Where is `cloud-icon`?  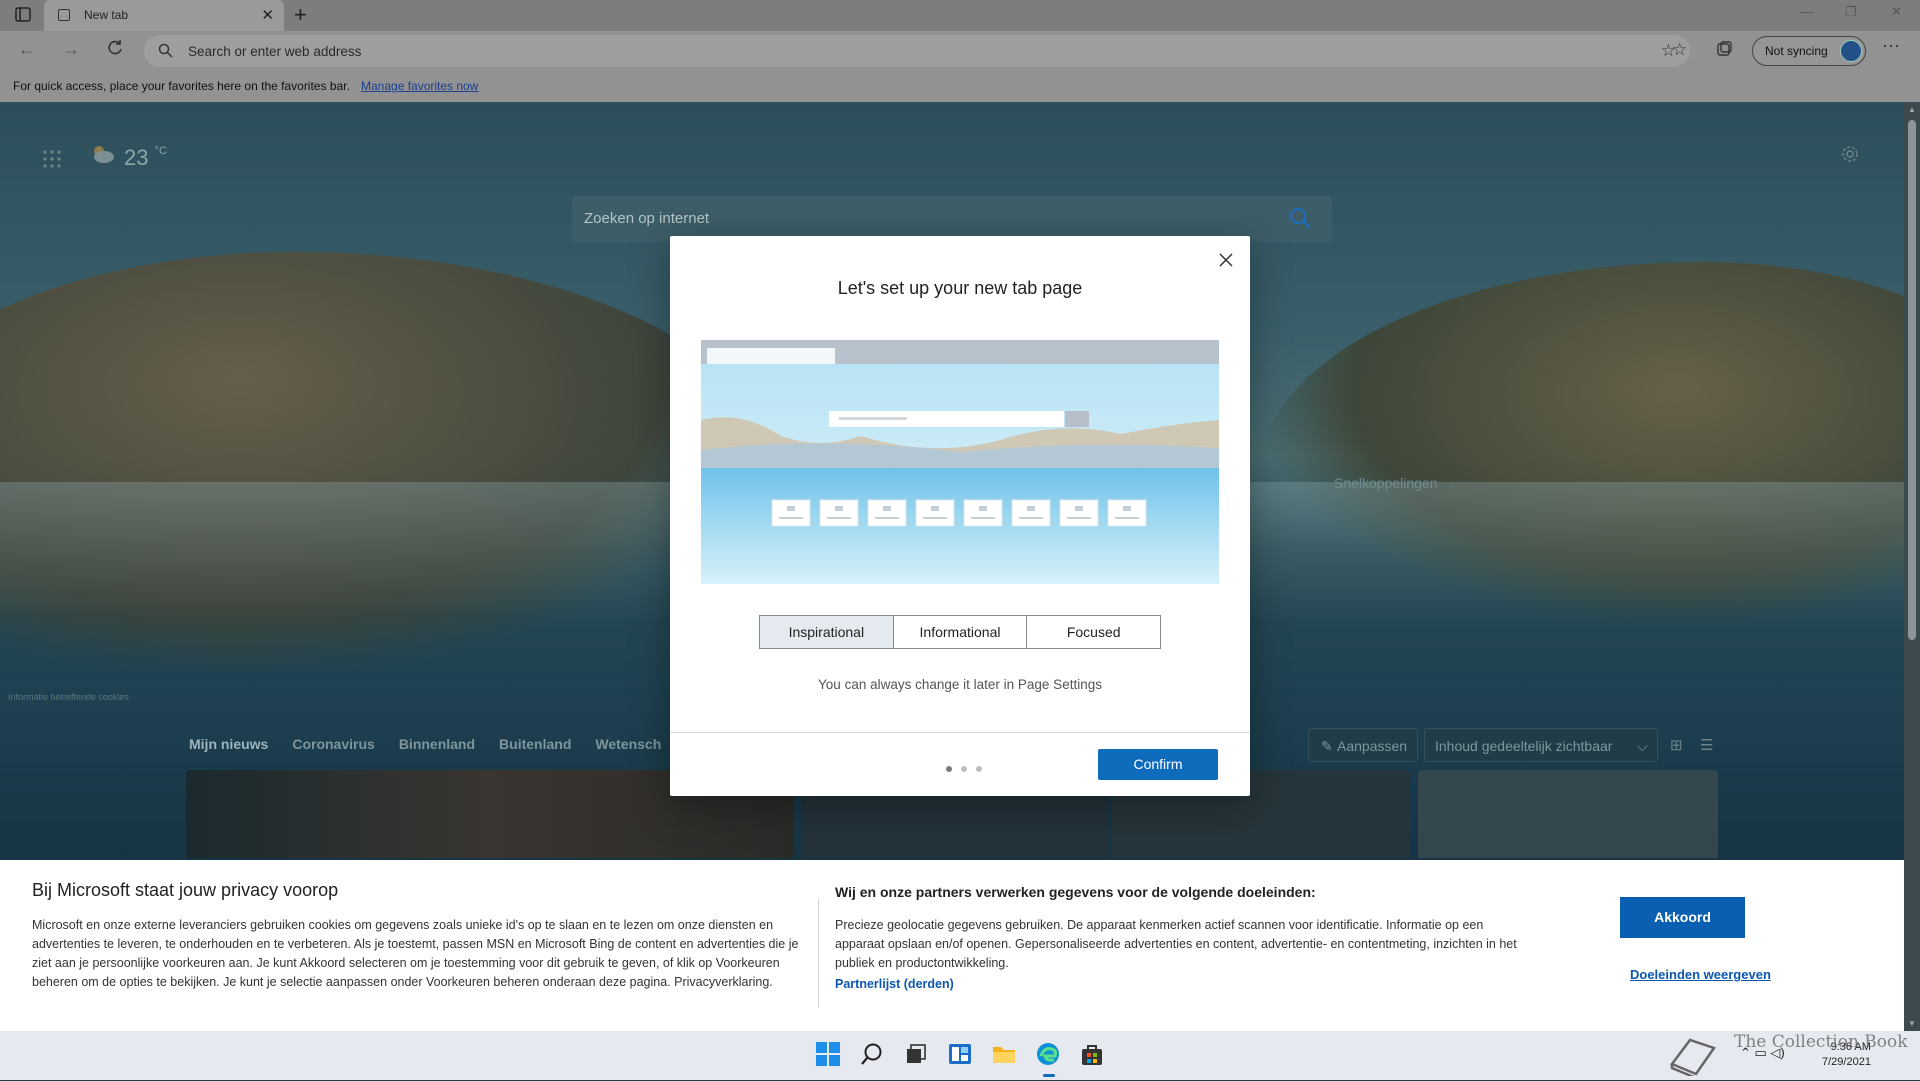 cloud-icon is located at coordinates (103, 157).